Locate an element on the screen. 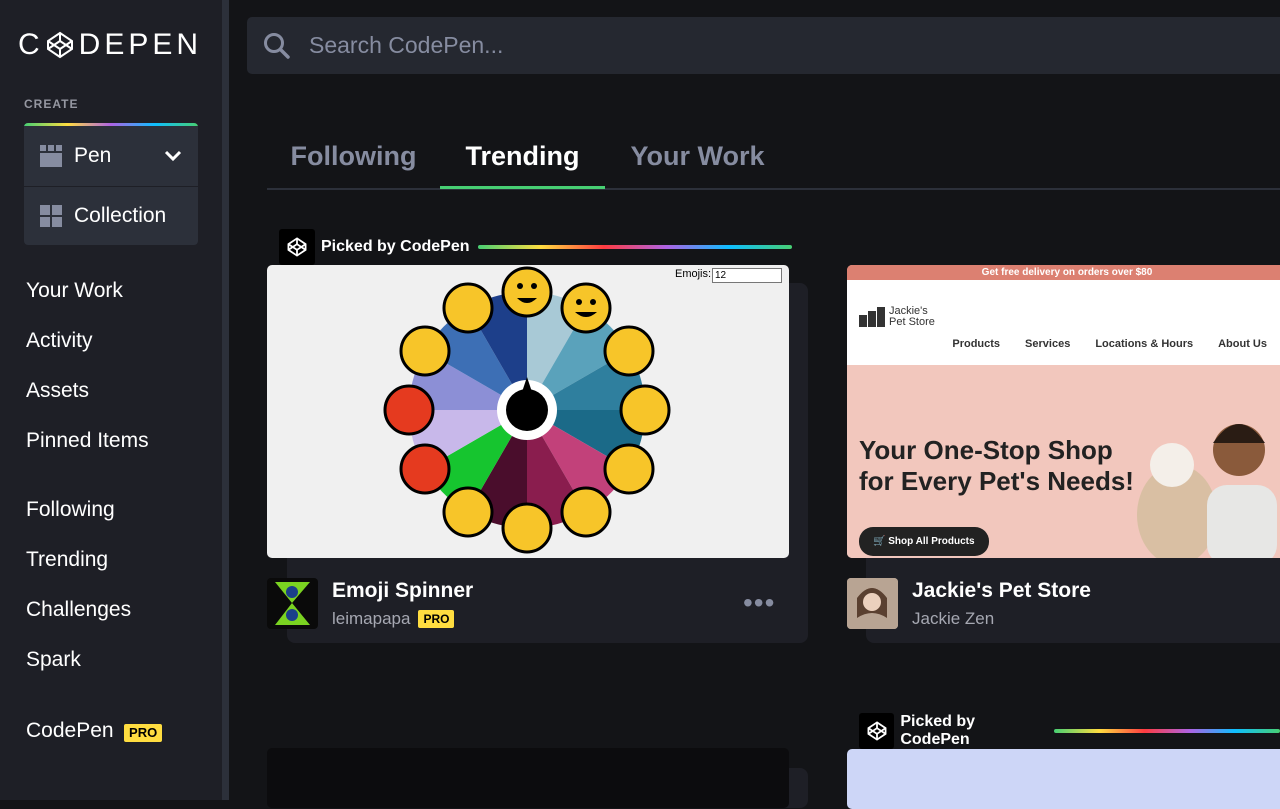 The height and width of the screenshot is (809, 1280). pen-title: Jackie's Pet Store is located at coordinates (1001, 591).